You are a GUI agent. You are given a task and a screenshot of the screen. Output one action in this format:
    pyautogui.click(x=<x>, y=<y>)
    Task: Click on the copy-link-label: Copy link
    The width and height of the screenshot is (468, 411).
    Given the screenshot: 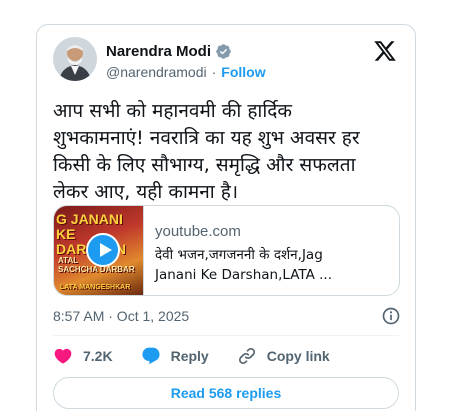 What is the action you would take?
    pyautogui.click(x=298, y=356)
    